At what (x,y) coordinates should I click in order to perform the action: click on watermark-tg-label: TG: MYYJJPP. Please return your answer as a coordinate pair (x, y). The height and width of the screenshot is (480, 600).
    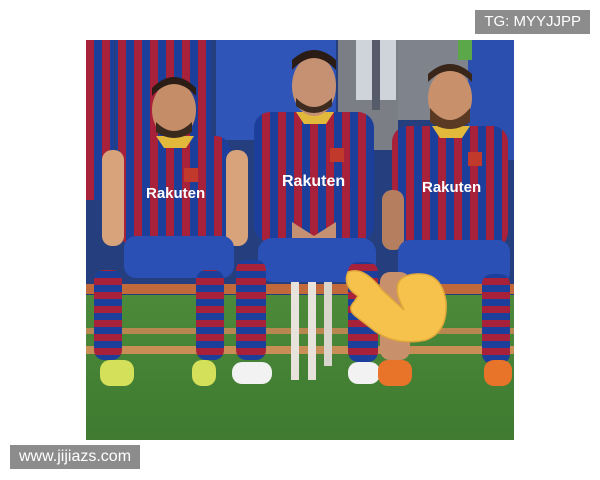
    Looking at the image, I should click on (532, 22).